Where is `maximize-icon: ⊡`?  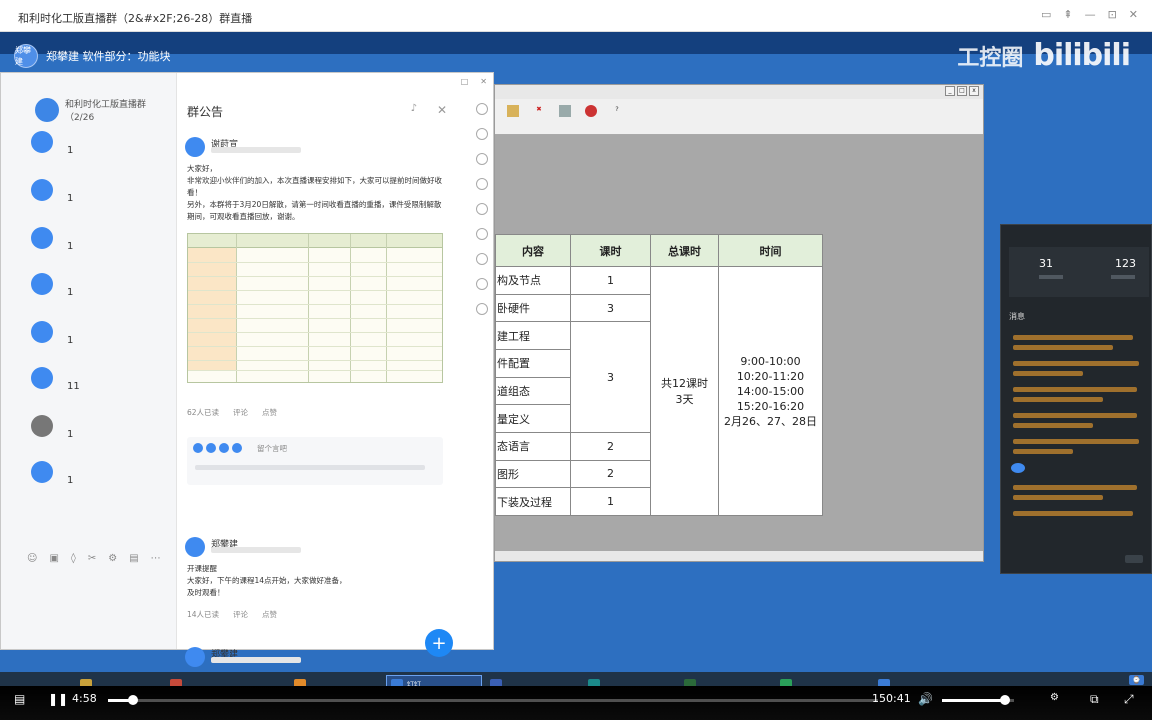
maximize-icon: ⊡ is located at coordinates (1112, 14).